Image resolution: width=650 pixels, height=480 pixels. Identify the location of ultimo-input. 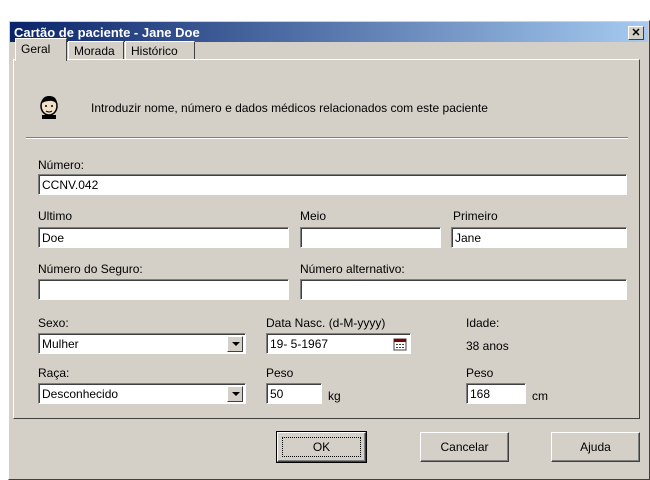
(163, 237).